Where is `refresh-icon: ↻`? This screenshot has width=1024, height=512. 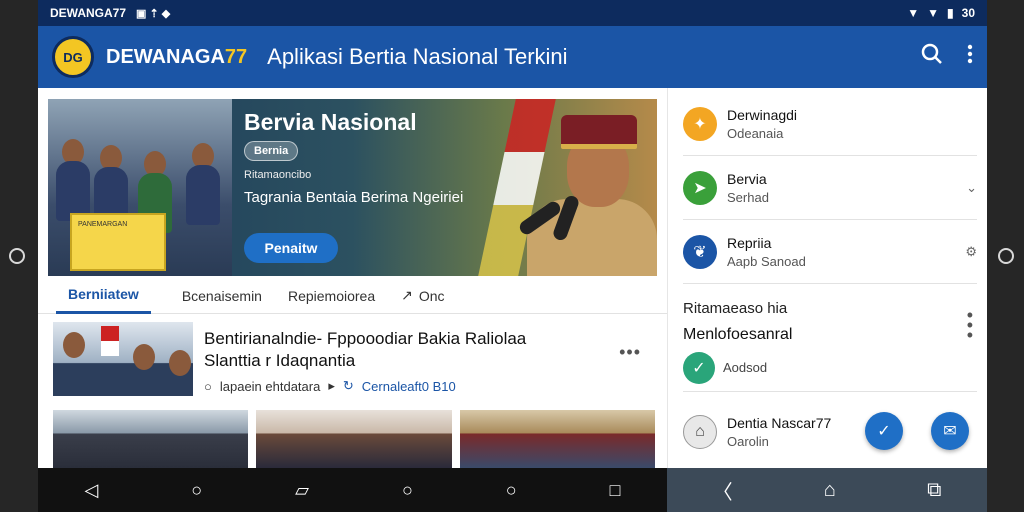 refresh-icon: ↻ is located at coordinates (348, 385).